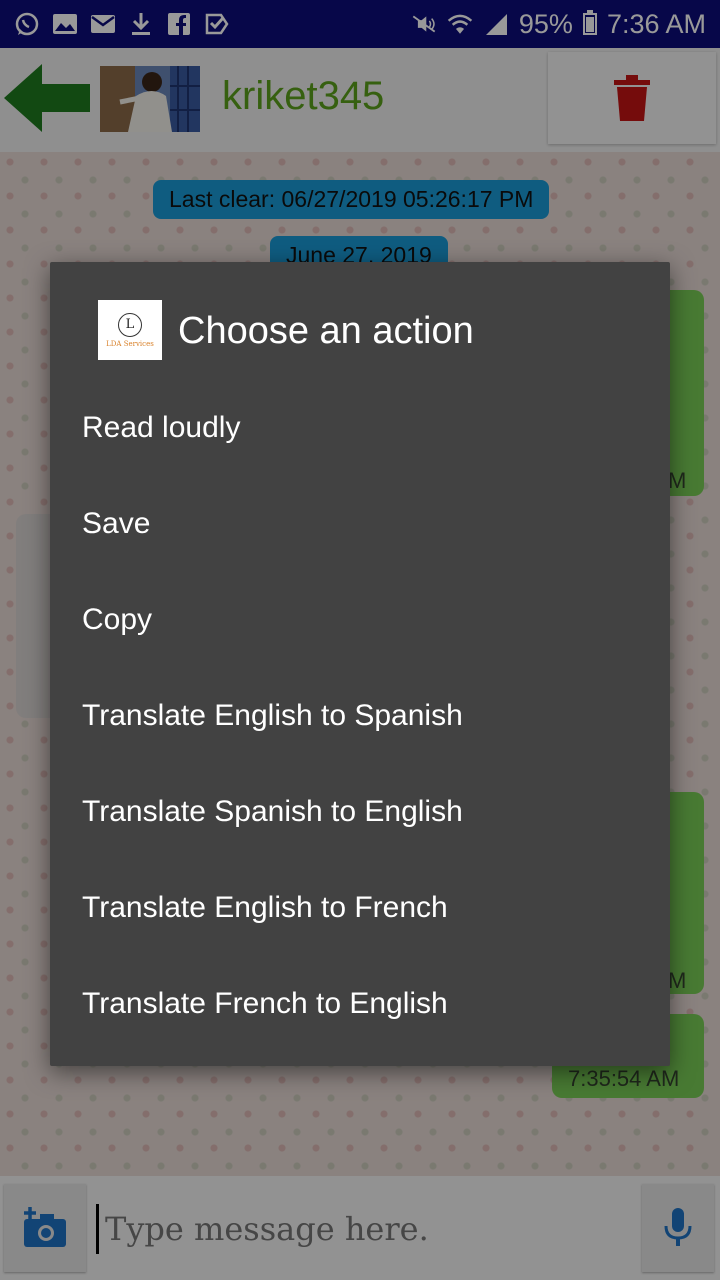  Describe the element at coordinates (360, 908) in the screenshot. I see `action-translate-en-fr: Translate English to French` at that location.